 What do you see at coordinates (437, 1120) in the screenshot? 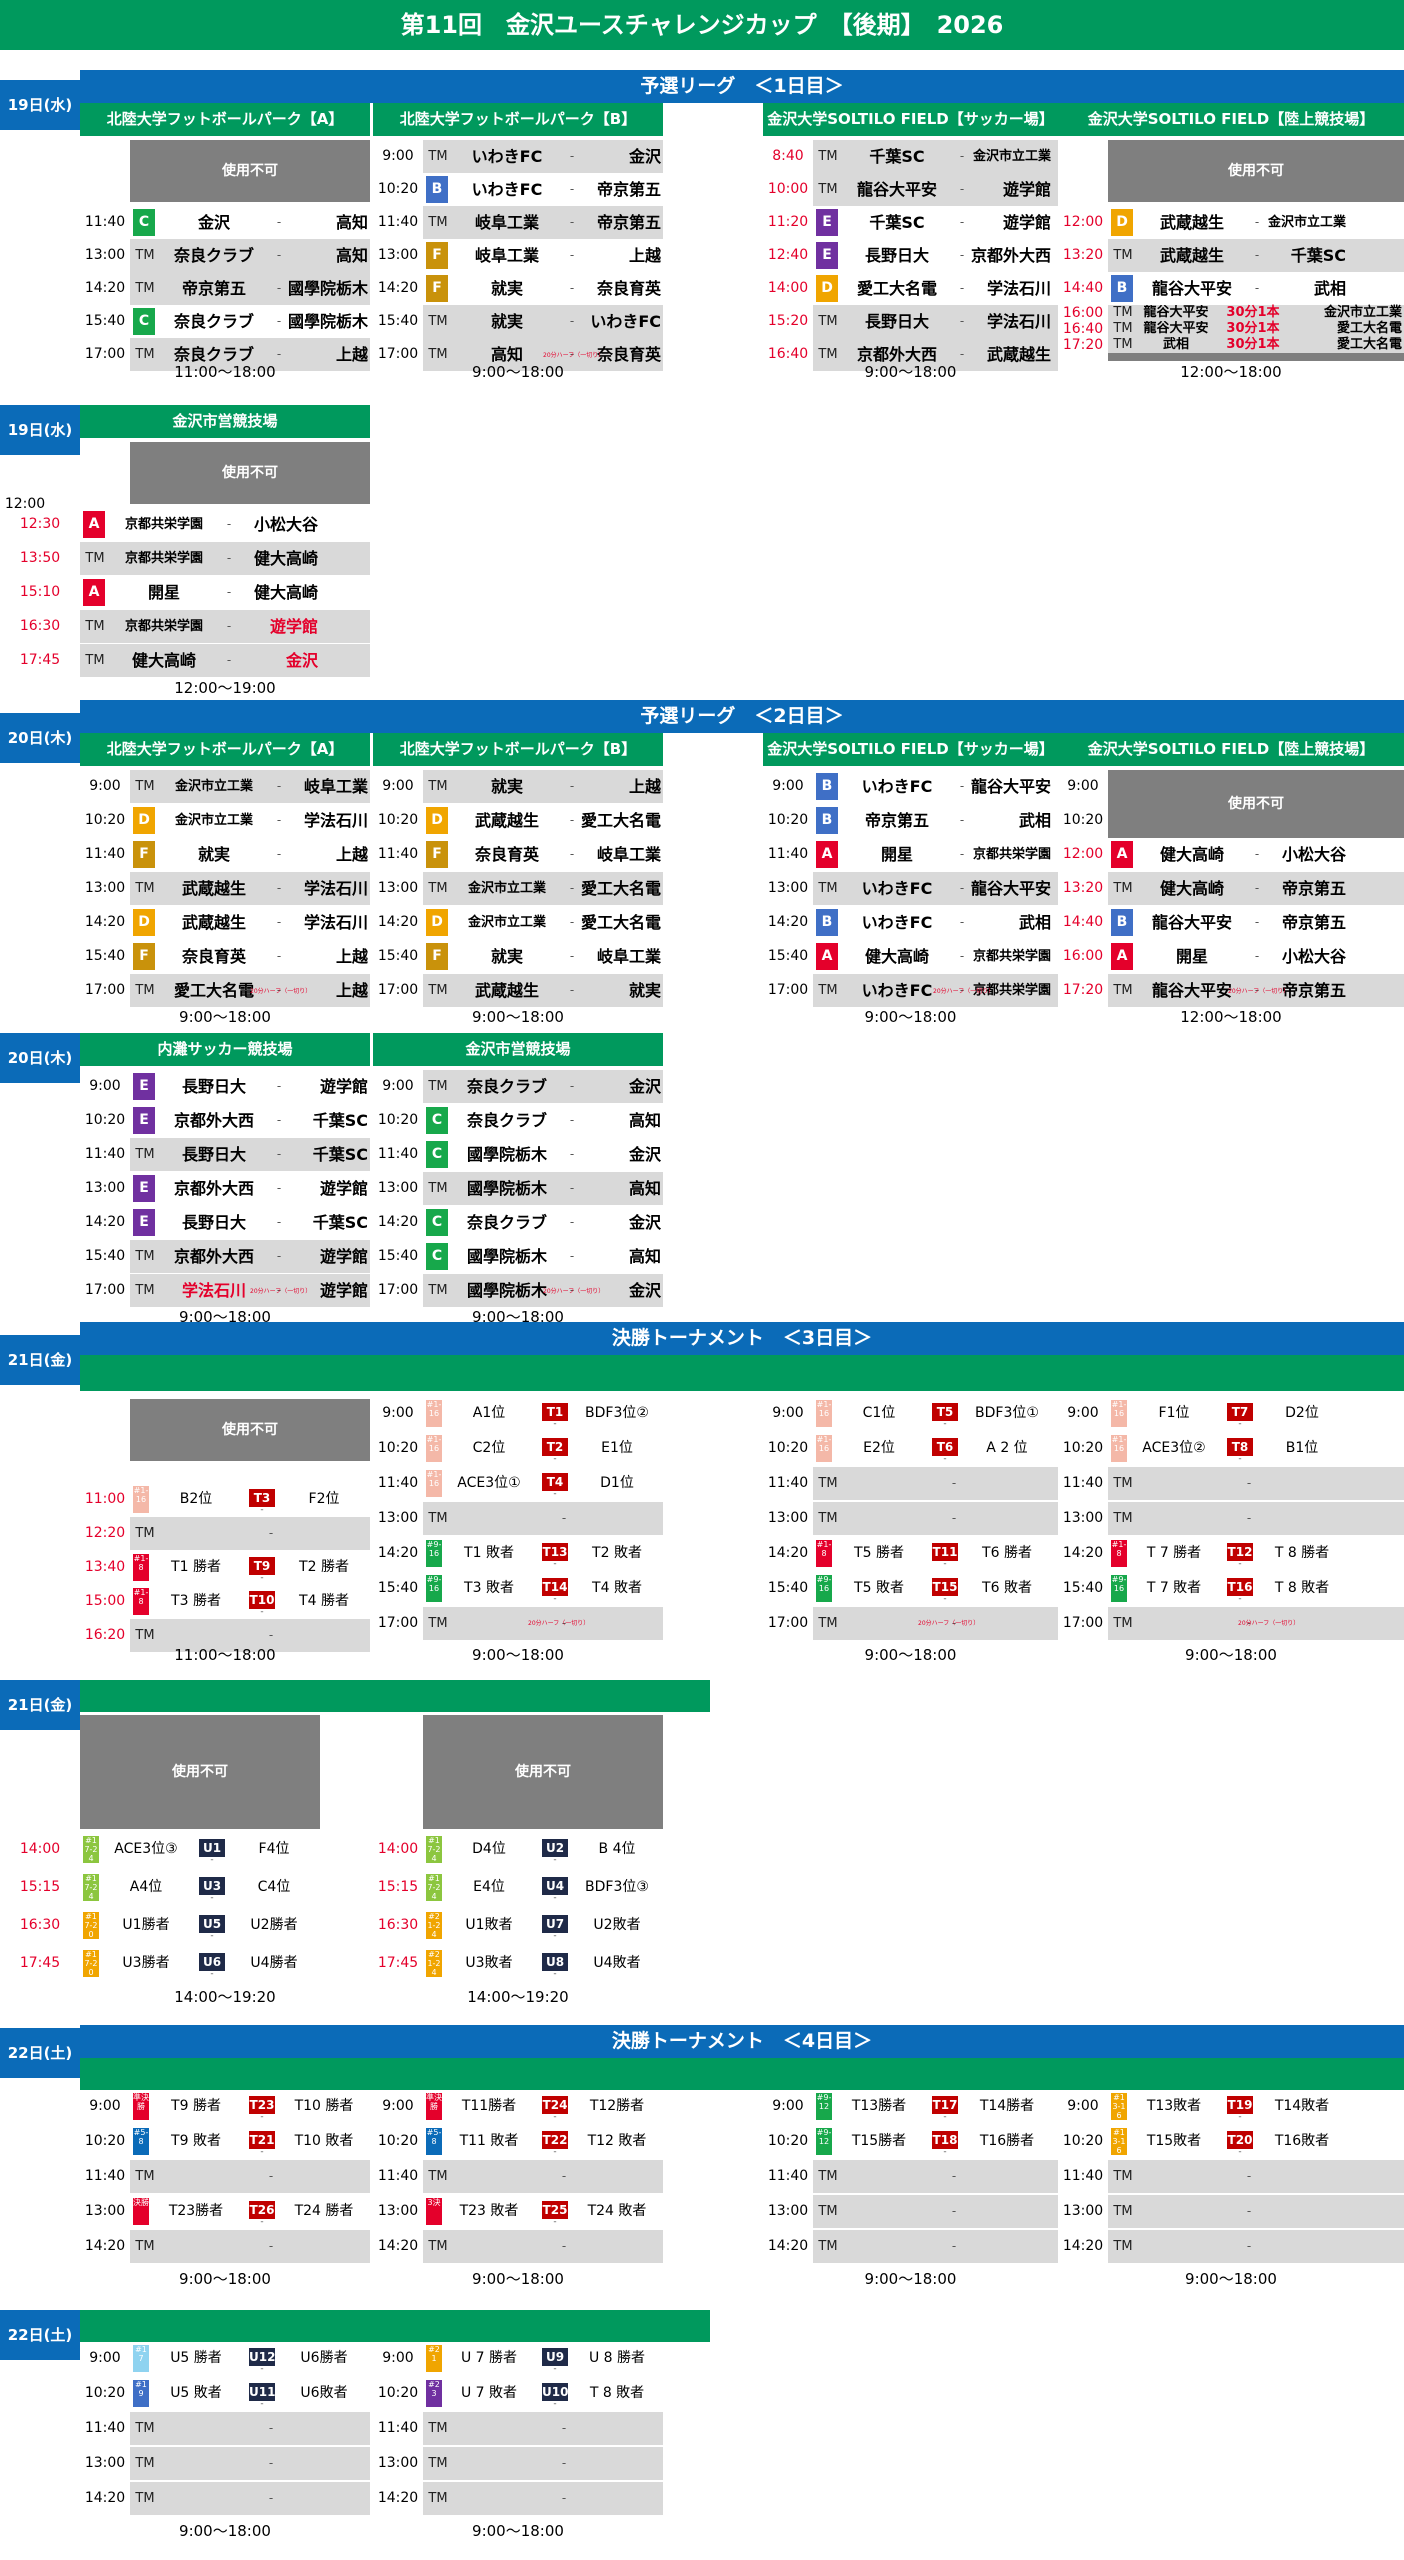
I see `group-badge: C` at bounding box center [437, 1120].